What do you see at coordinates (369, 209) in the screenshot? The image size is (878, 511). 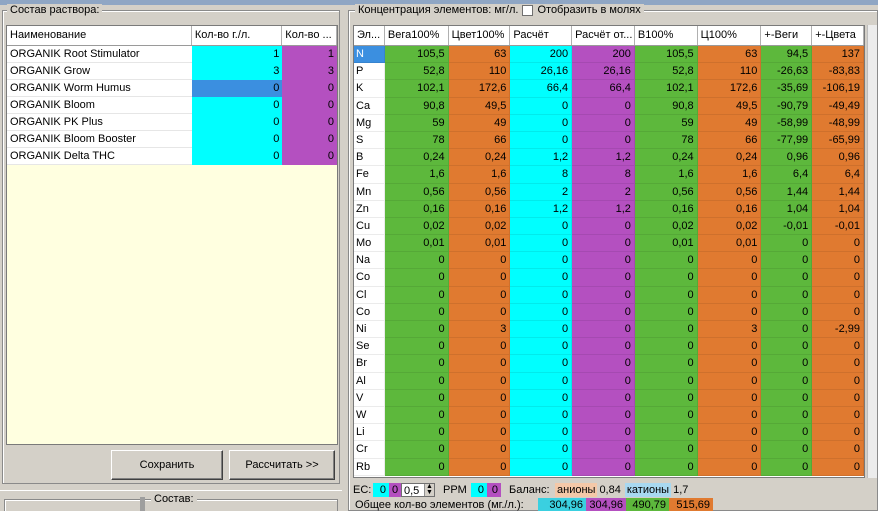 I see `element-cell: Zn` at bounding box center [369, 209].